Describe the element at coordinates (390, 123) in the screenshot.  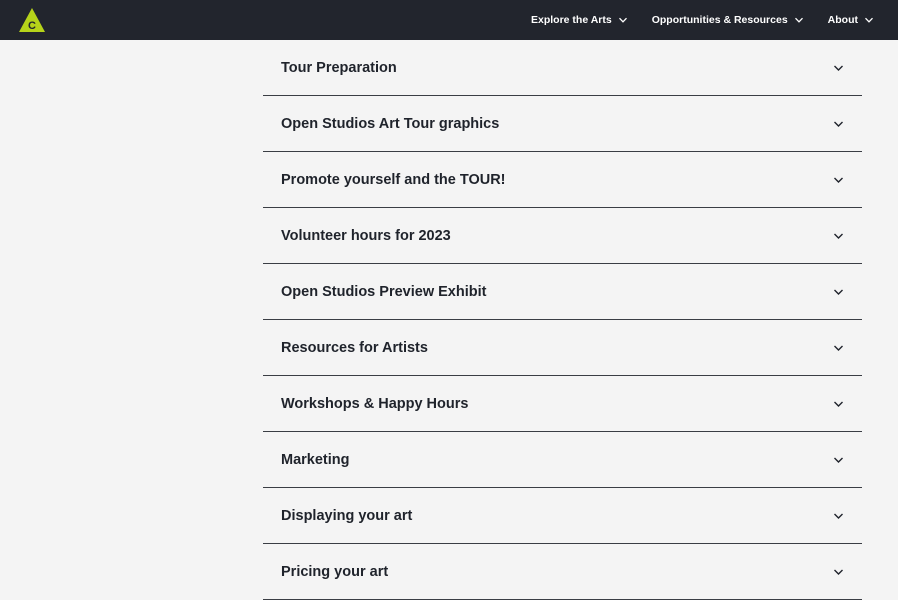
I see `accordion-title: Open Studios Art Tour graphics` at that location.